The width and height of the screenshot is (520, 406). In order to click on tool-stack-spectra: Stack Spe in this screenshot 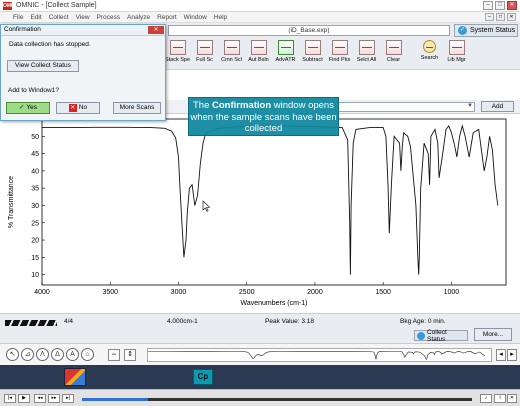, I will do `click(177, 53)`.